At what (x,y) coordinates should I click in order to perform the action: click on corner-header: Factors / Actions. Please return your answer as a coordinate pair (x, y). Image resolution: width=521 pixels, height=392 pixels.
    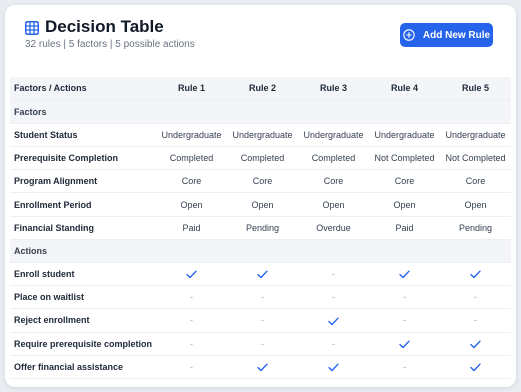
    Looking at the image, I should click on (83, 89).